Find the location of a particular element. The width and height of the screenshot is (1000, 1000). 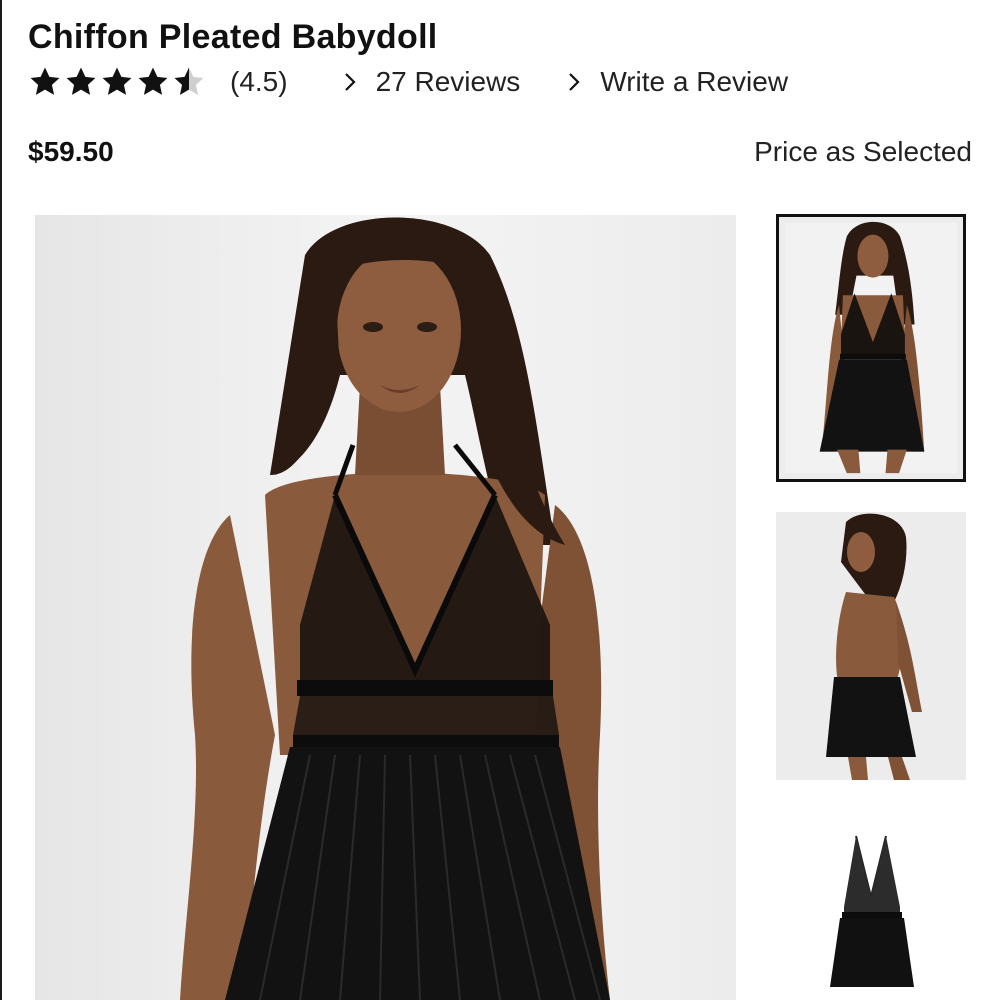

thumbnail-garment-illustration is located at coordinates (871, 906).